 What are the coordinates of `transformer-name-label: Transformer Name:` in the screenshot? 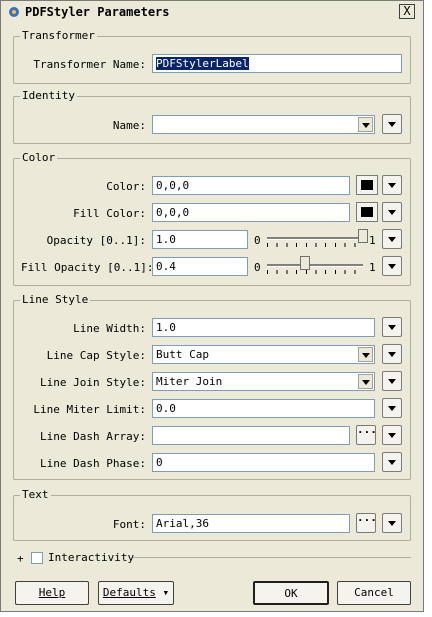 It's located at (89, 64).